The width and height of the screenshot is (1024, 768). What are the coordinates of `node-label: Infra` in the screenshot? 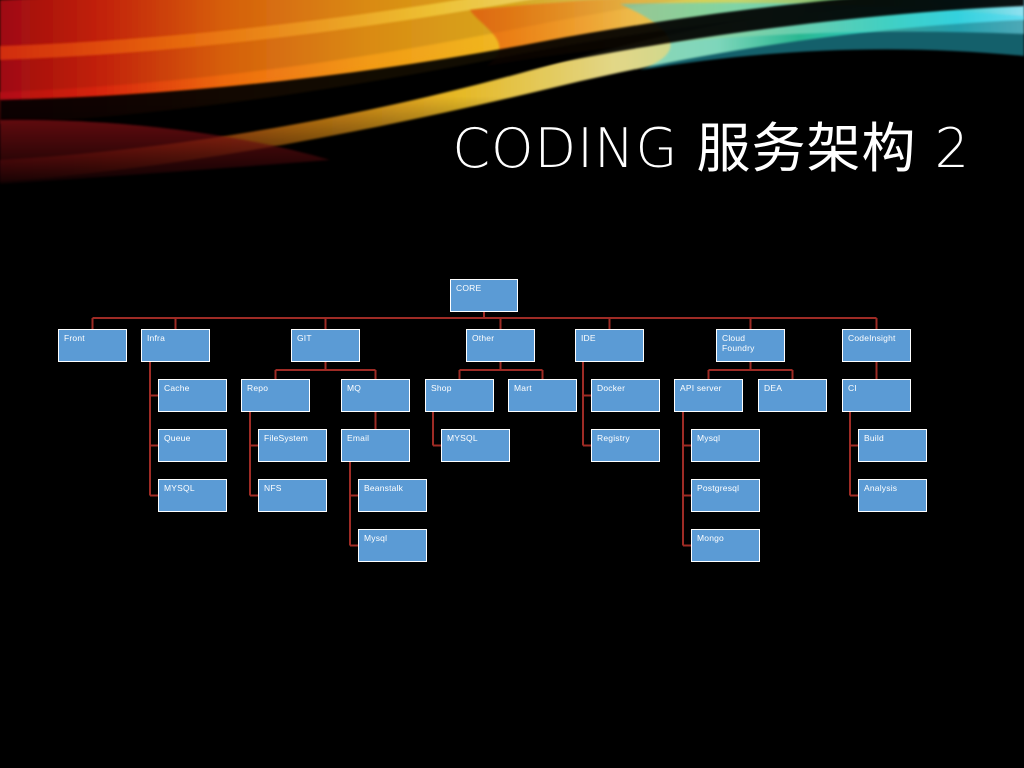 It's located at (156, 338).